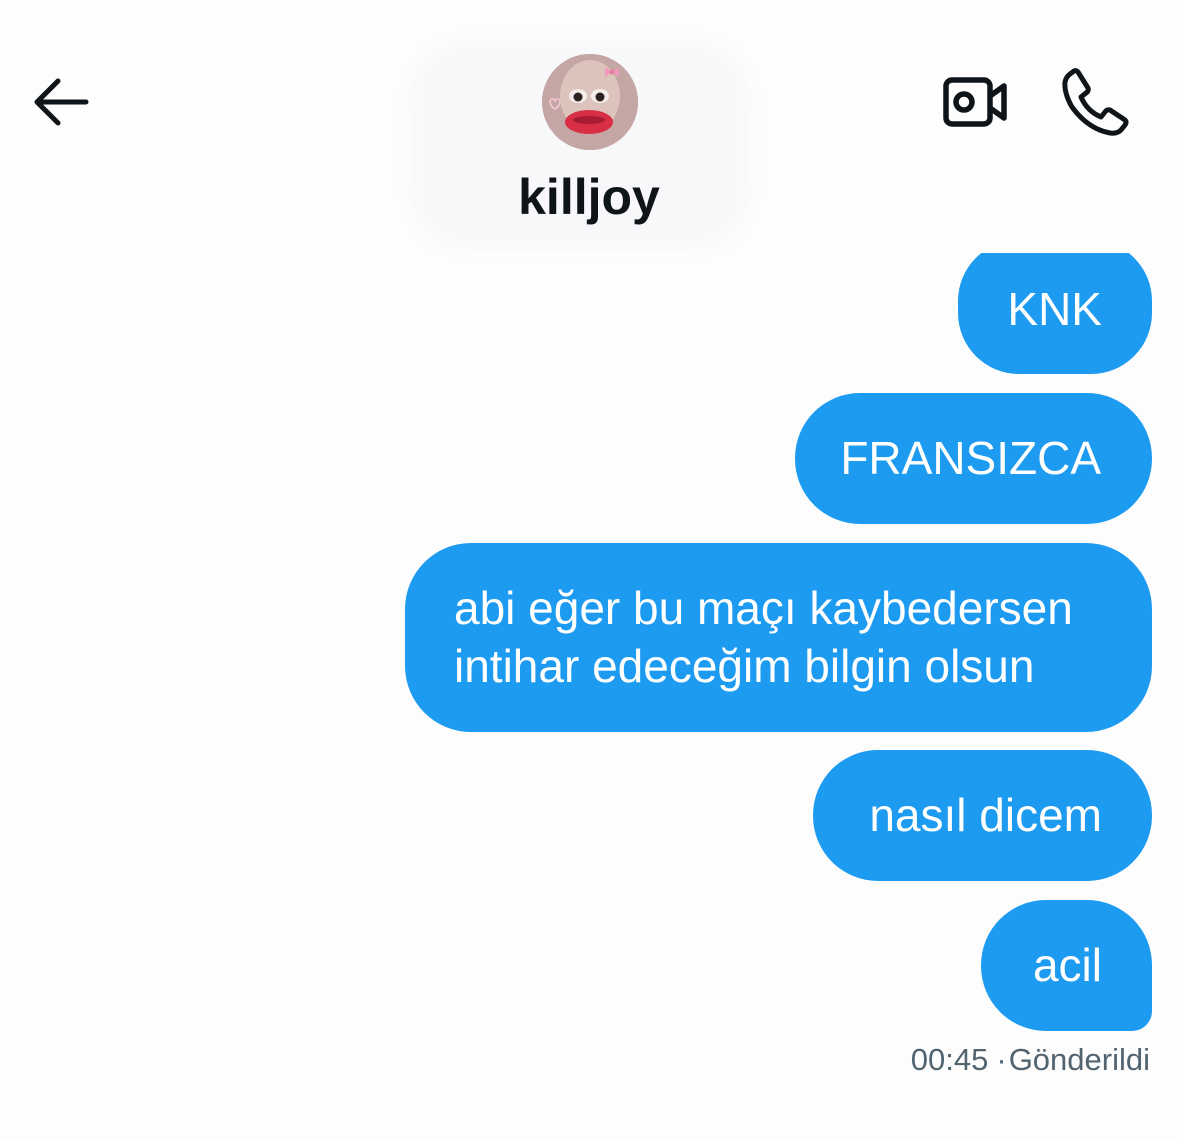 Image resolution: width=1178 pixels, height=1140 pixels. I want to click on message-bubble: FRANSIZCA, so click(973, 458).